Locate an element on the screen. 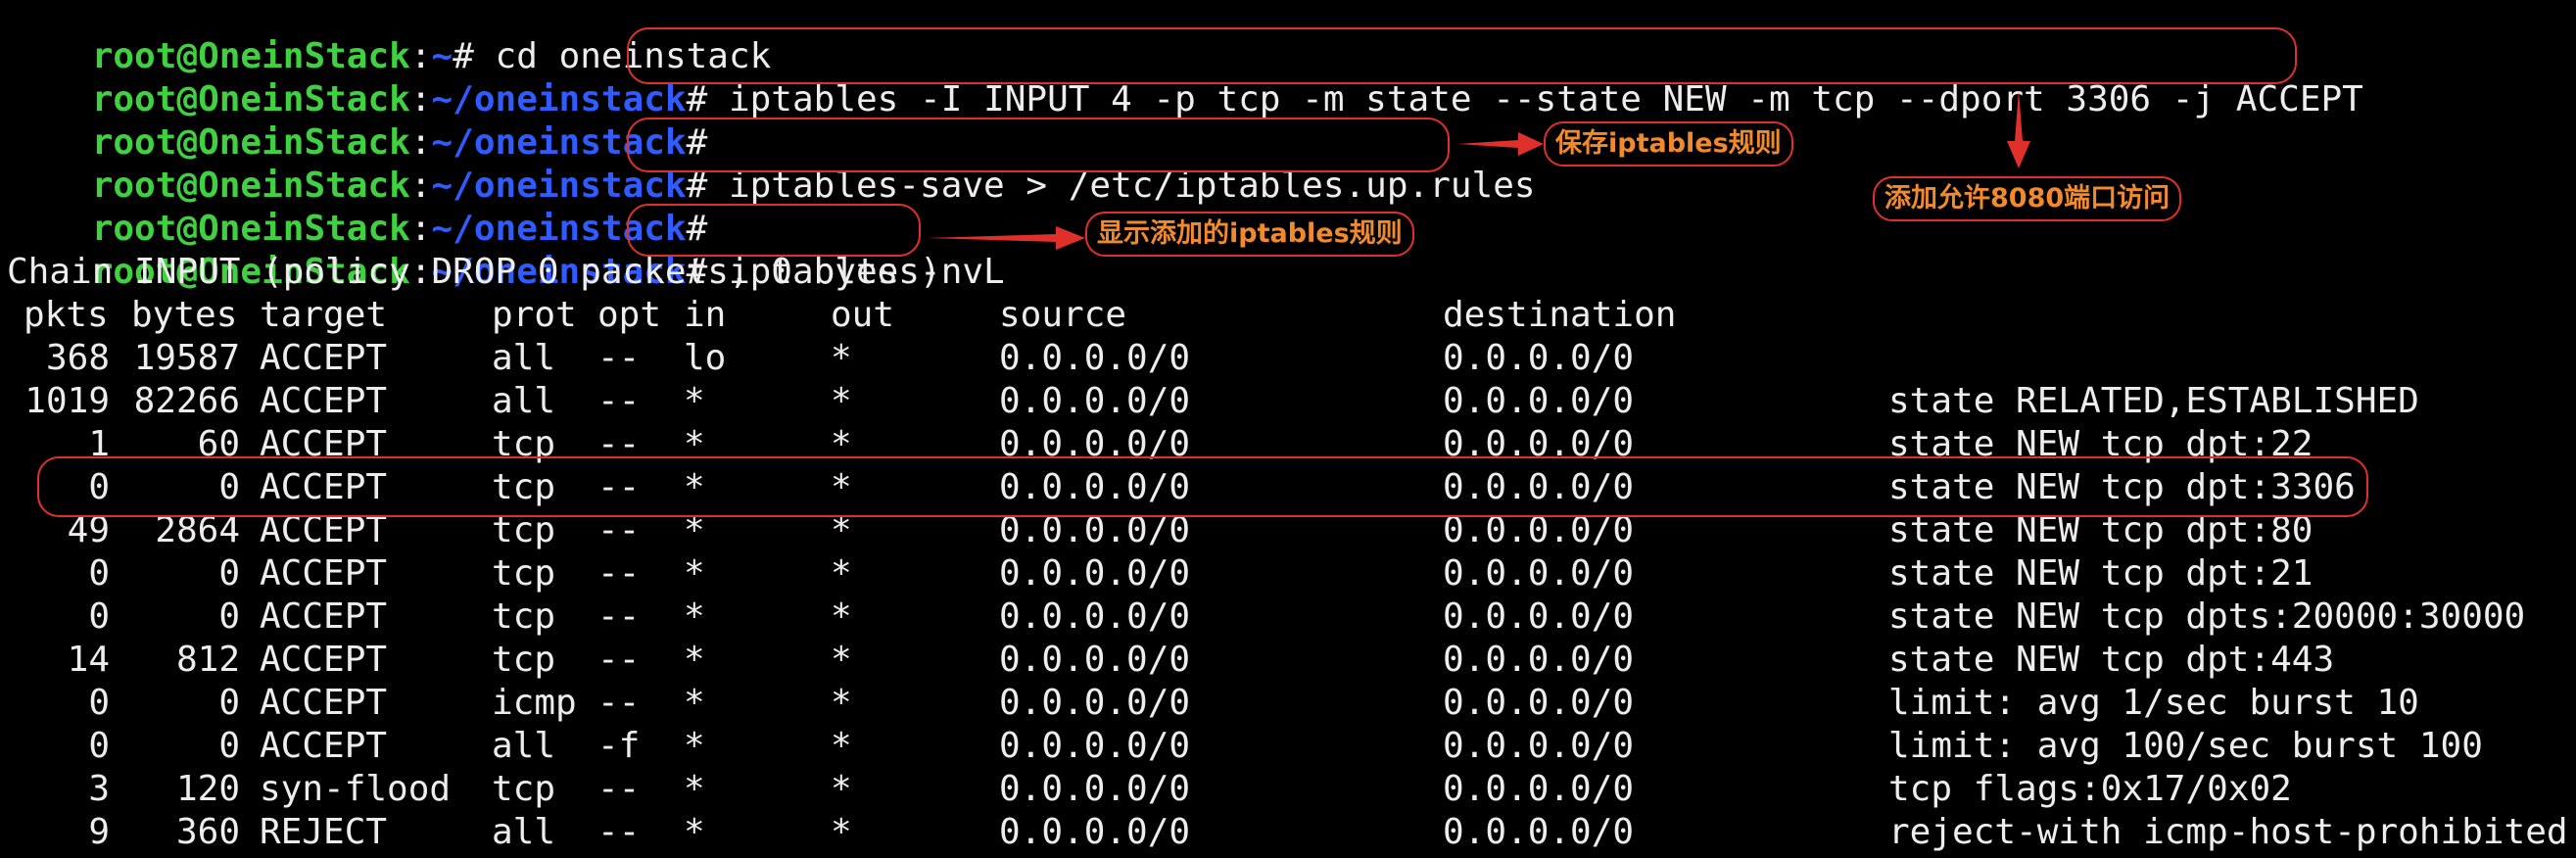 This screenshot has height=858, width=2576. command-line-5: root@OneinStack:~/oneinstack# is located at coordinates (358, 207).